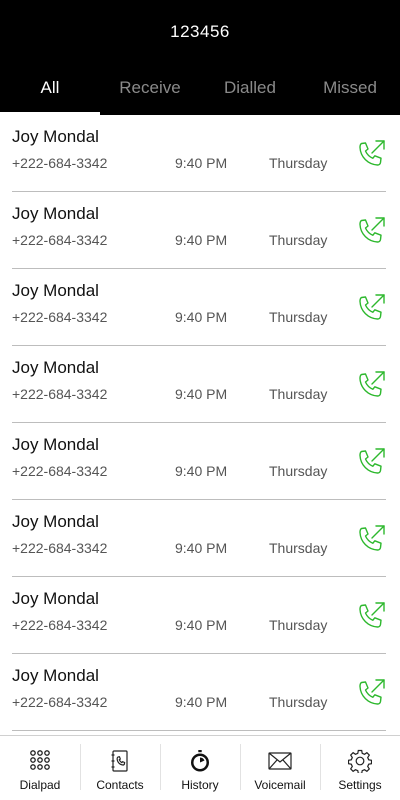 The height and width of the screenshot is (800, 400). I want to click on nav-label: Settings, so click(360, 785).